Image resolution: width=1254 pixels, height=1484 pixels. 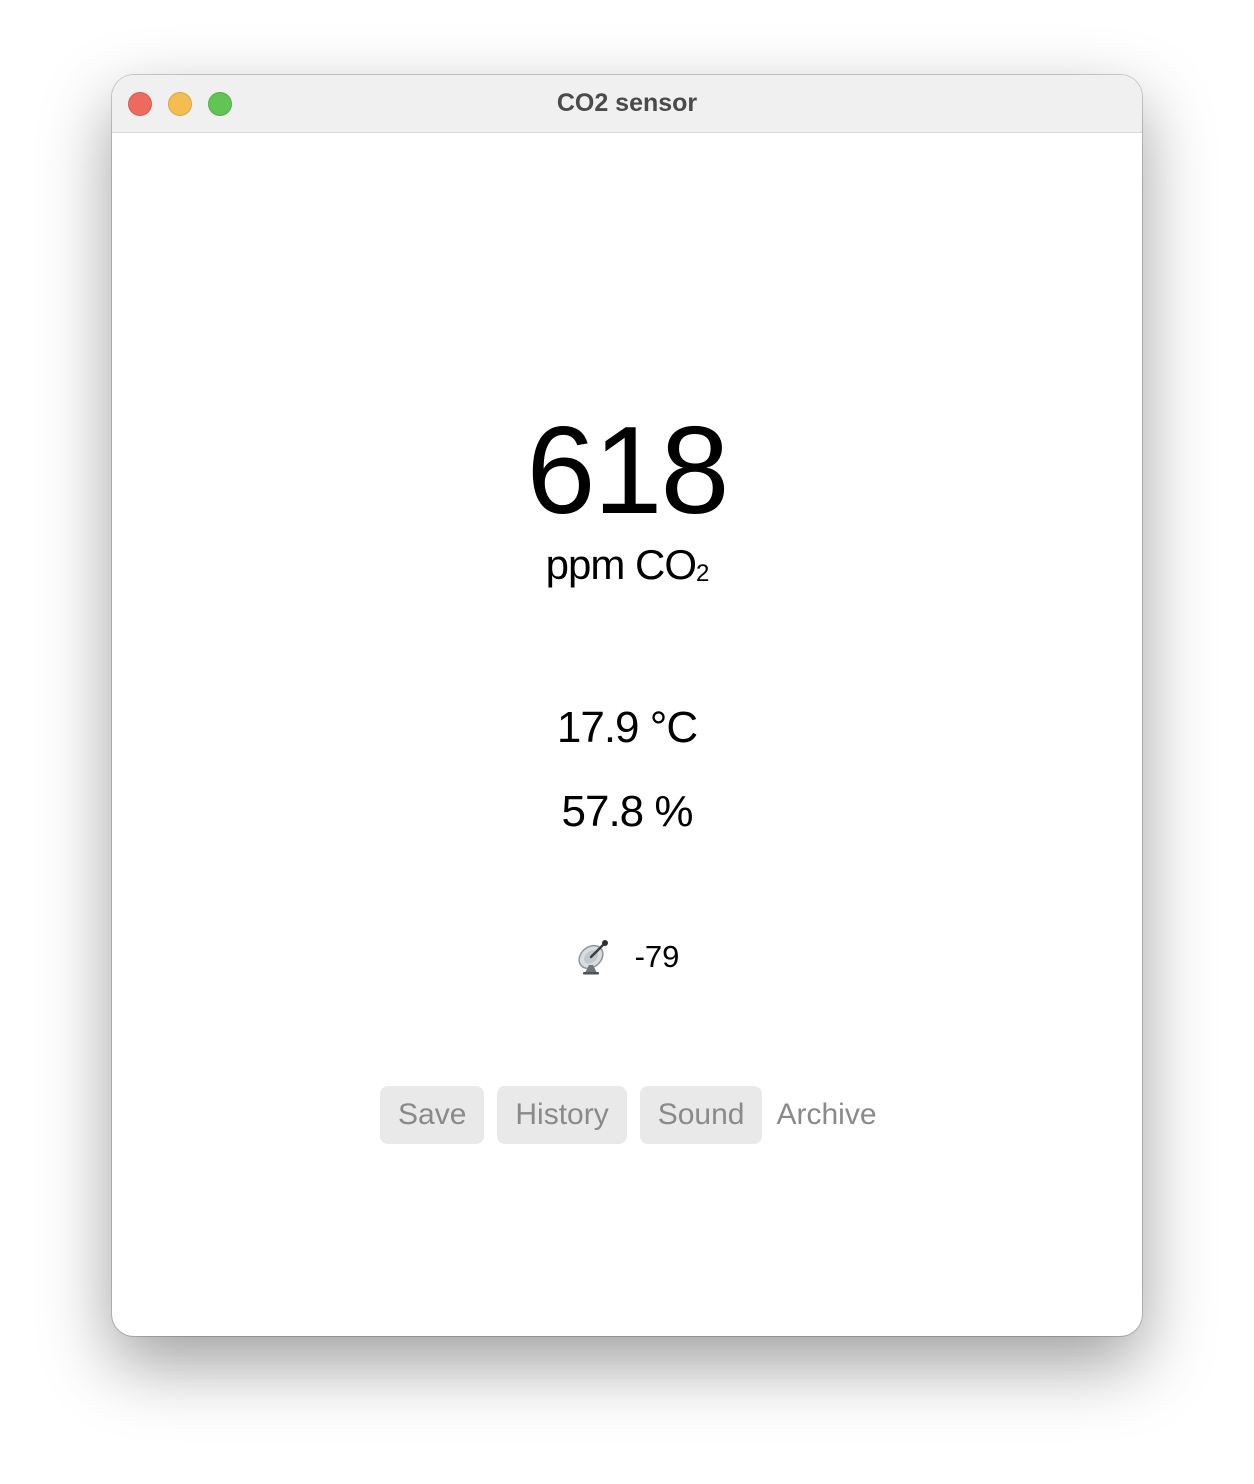 What do you see at coordinates (595, 955) in the screenshot?
I see `satellite-antenna-icon` at bounding box center [595, 955].